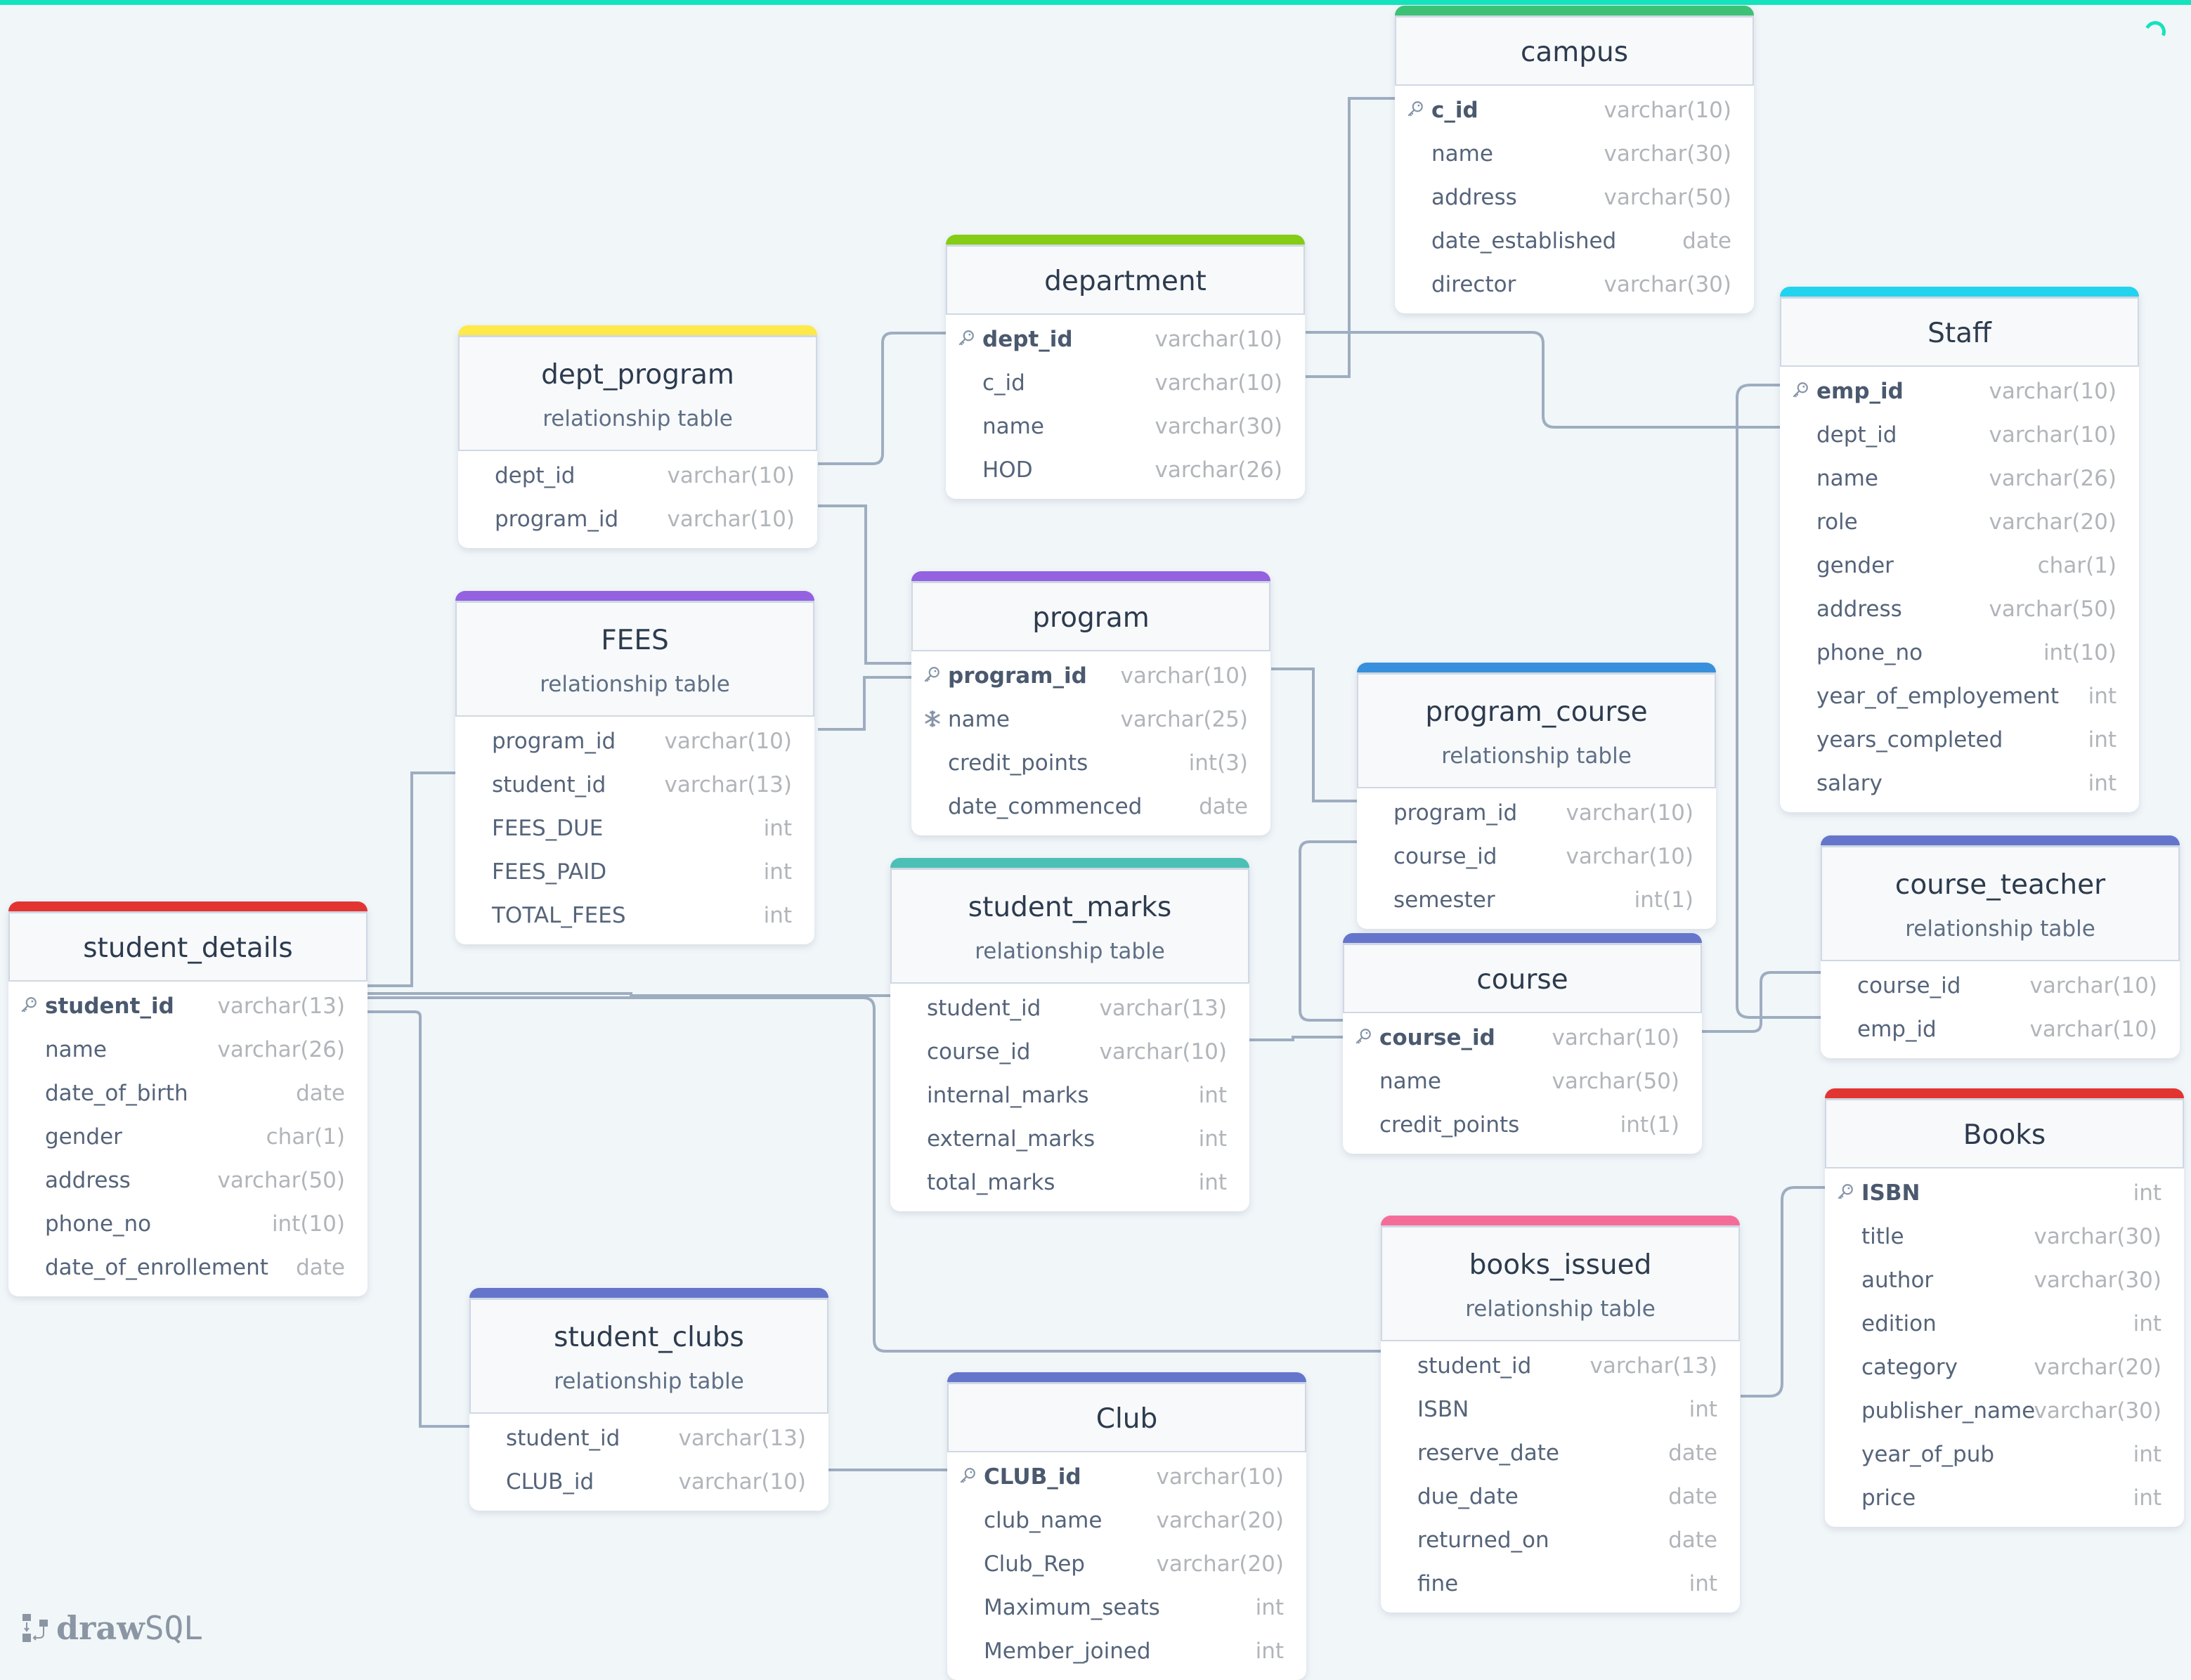 Image resolution: width=2191 pixels, height=1680 pixels. What do you see at coordinates (1560, 1283) in the screenshot?
I see `table-header: books_issued relationship table` at bounding box center [1560, 1283].